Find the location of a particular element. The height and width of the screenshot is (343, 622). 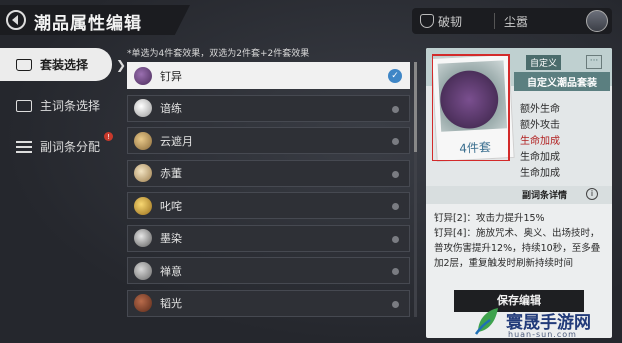

list-item: 云遮月 is located at coordinates (268, 140).